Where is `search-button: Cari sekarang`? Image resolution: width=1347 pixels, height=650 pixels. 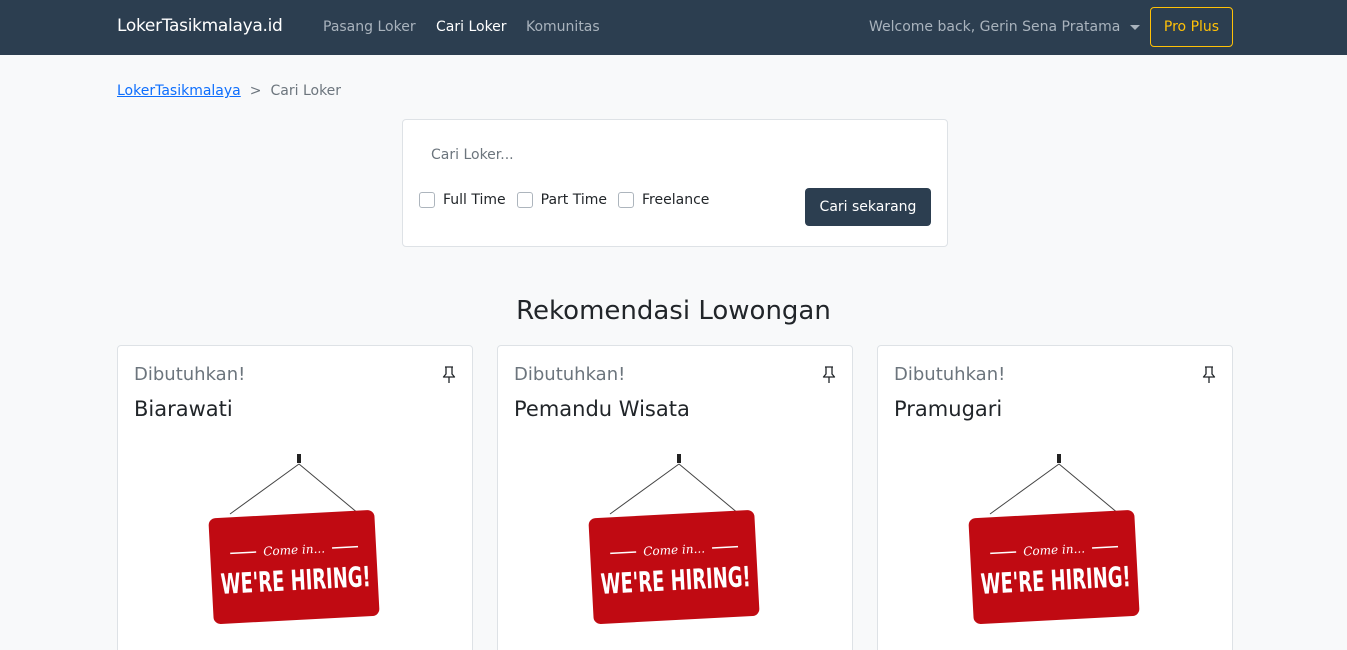 search-button: Cari sekarang is located at coordinates (868, 207).